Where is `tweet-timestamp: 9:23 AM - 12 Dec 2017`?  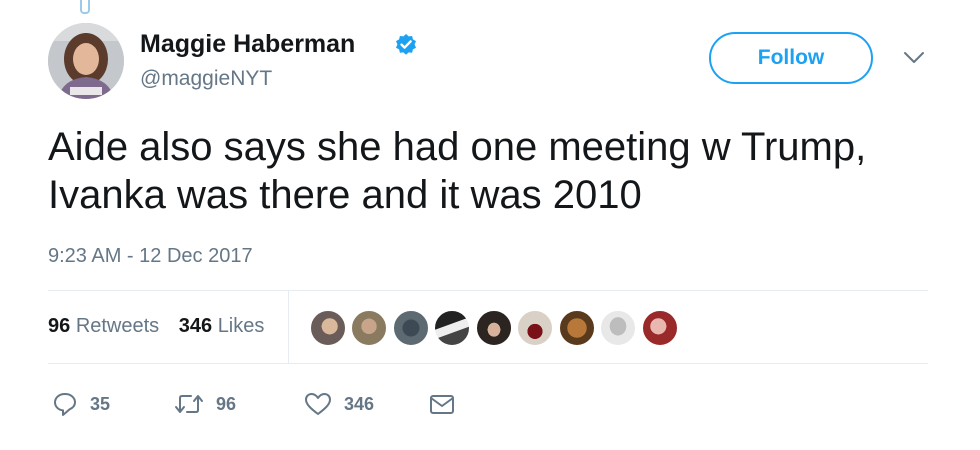
tweet-timestamp: 9:23 AM - 12 Dec 2017 is located at coordinates (150, 256).